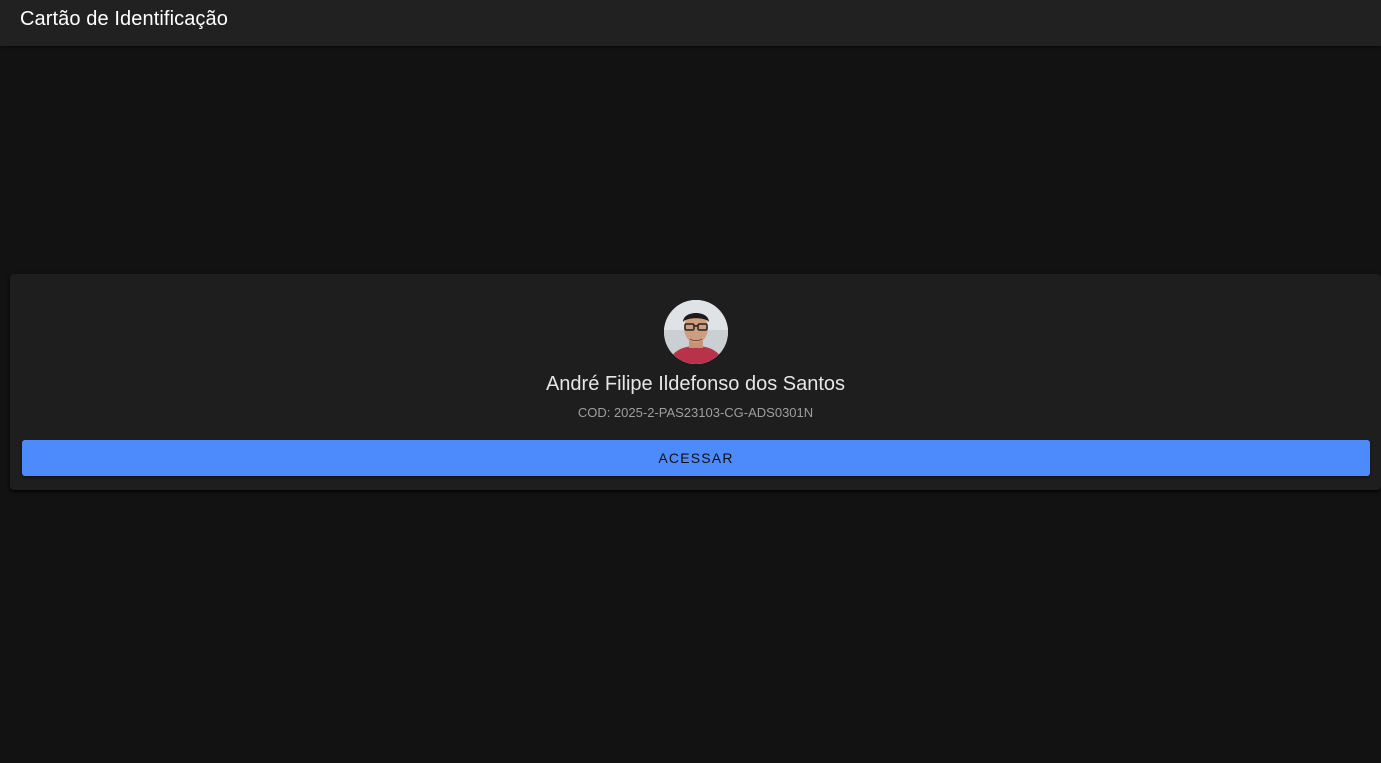 This screenshot has height=763, width=1381. What do you see at coordinates (696, 458) in the screenshot?
I see `access-button: ACESSAR` at bounding box center [696, 458].